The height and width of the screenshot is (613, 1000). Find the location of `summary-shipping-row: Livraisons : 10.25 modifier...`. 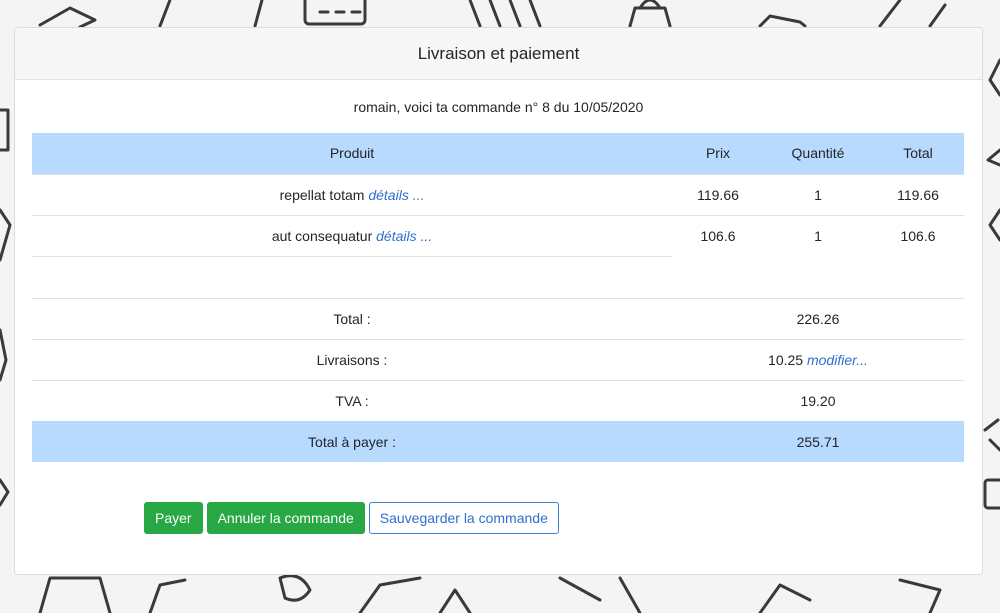

summary-shipping-row: Livraisons : 10.25 modifier... is located at coordinates (498, 359).